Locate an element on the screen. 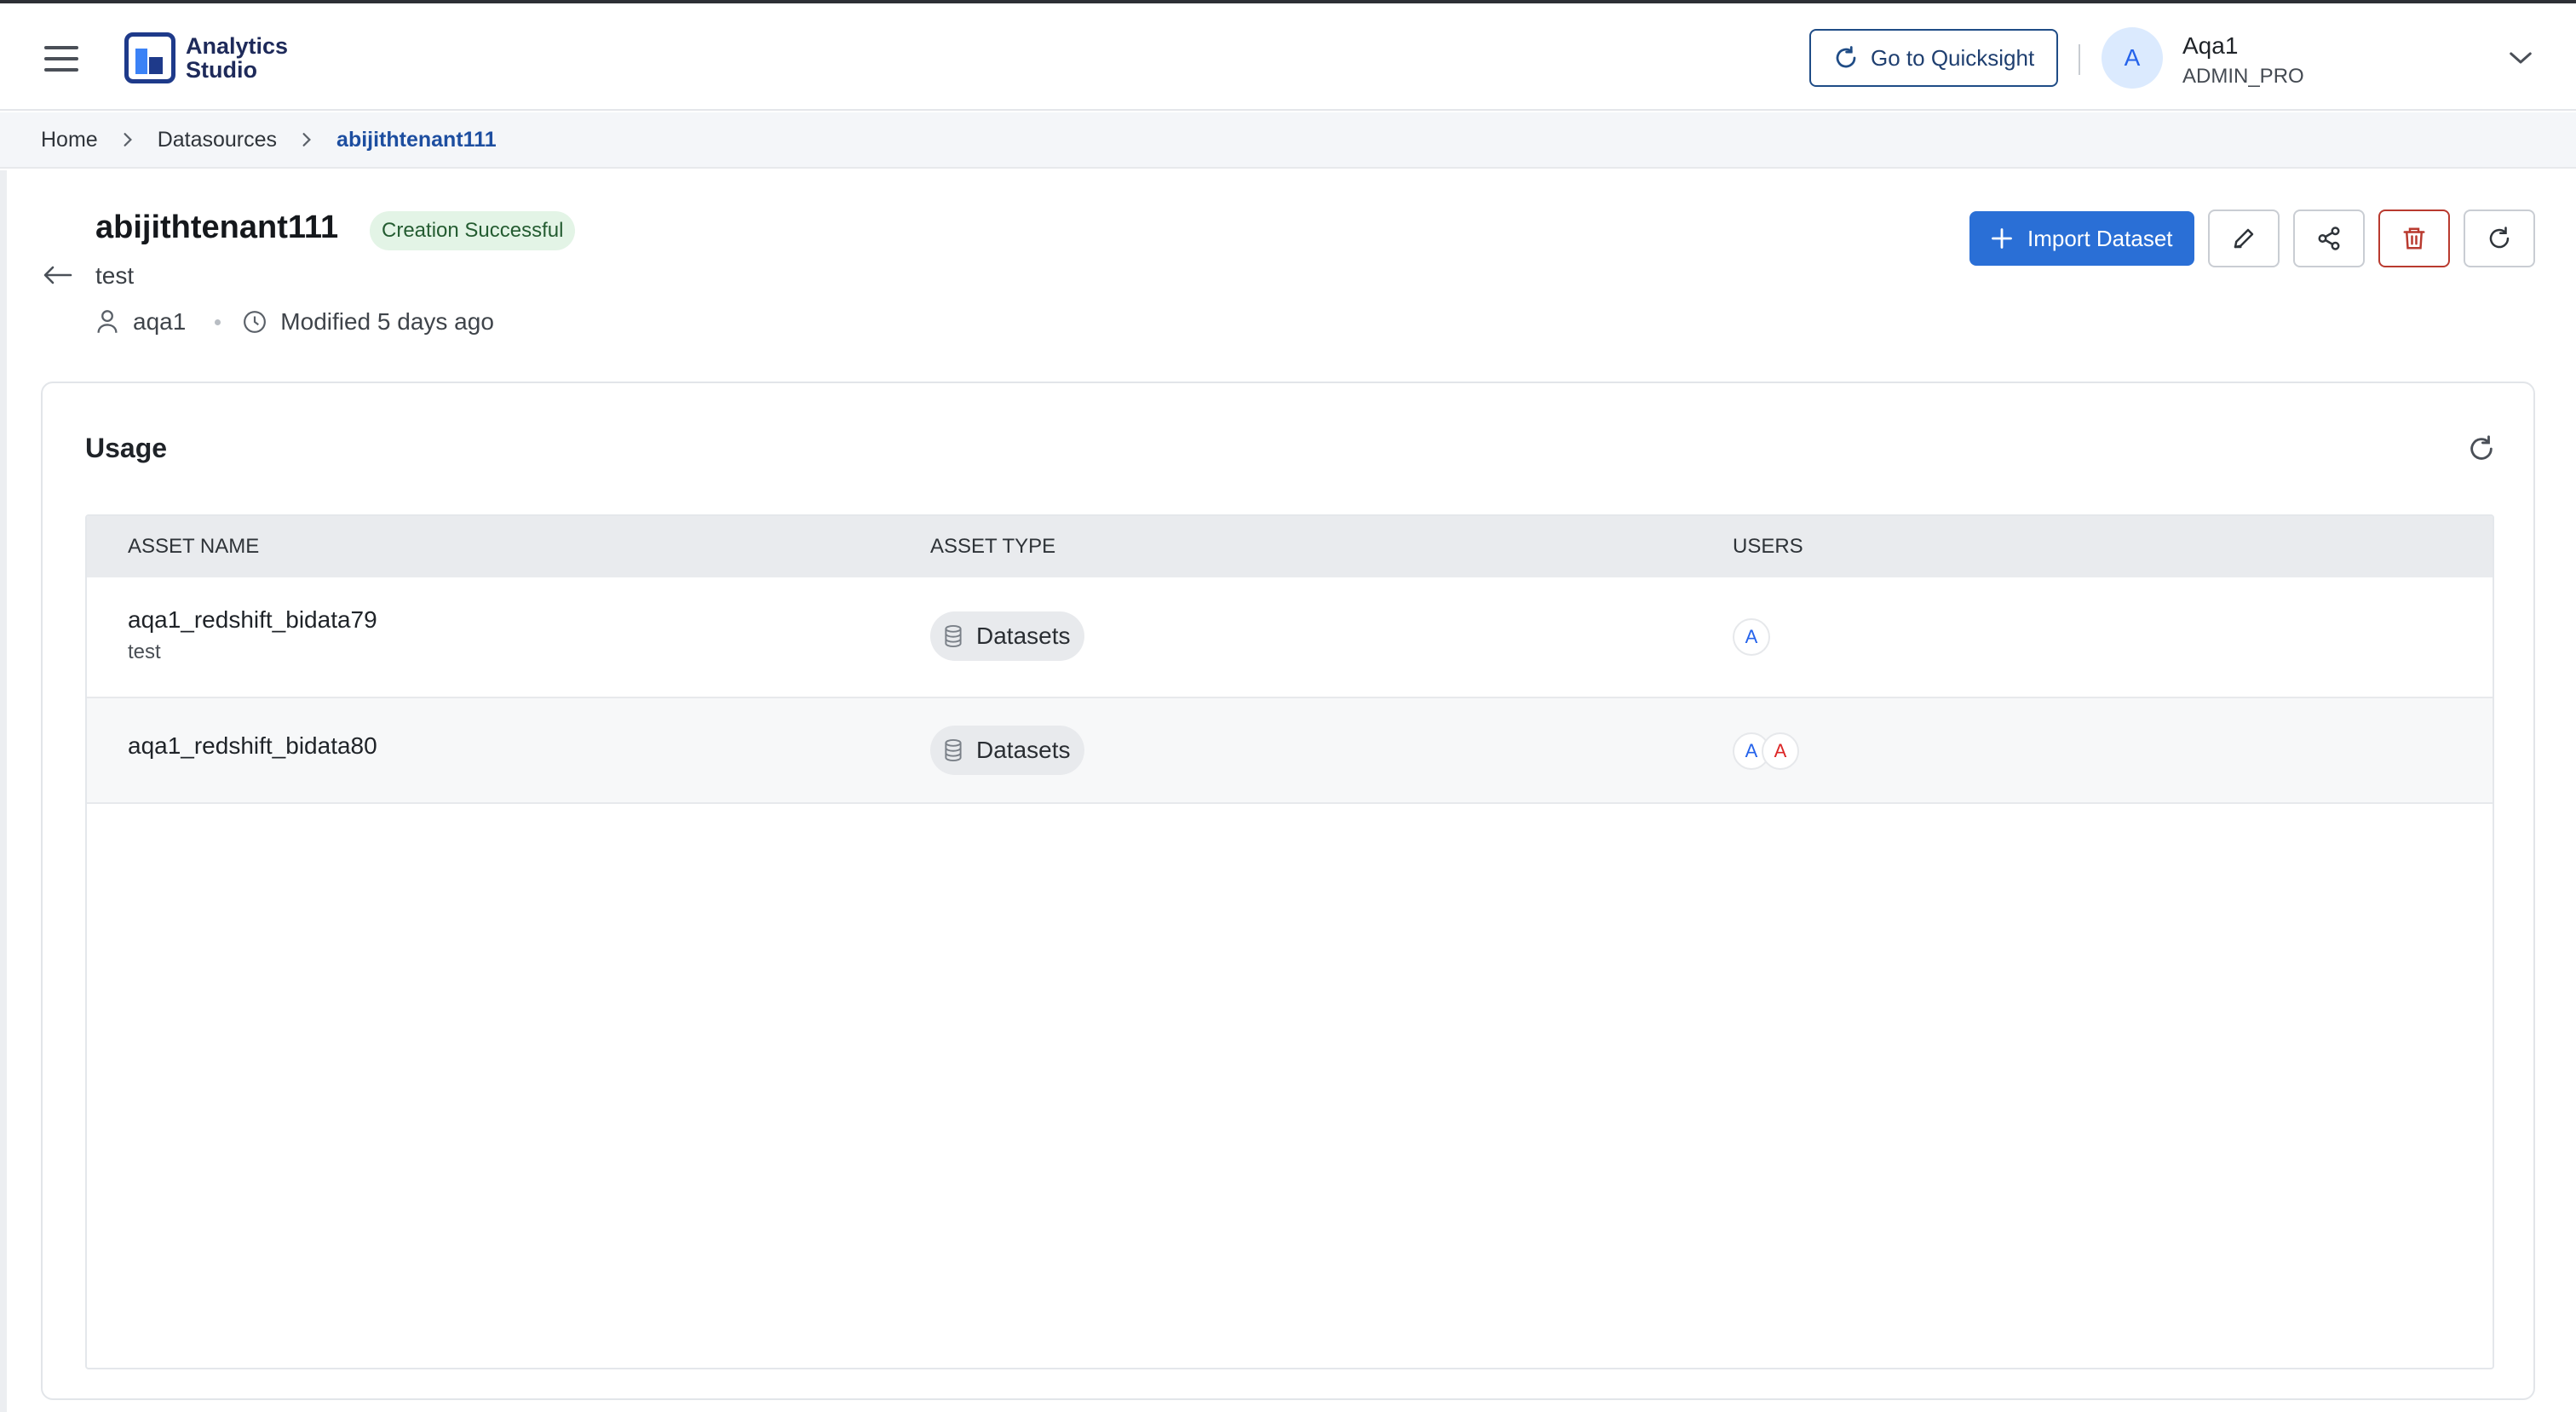 Image resolution: width=2576 pixels, height=1412 pixels. delete-button is located at coordinates (2414, 238).